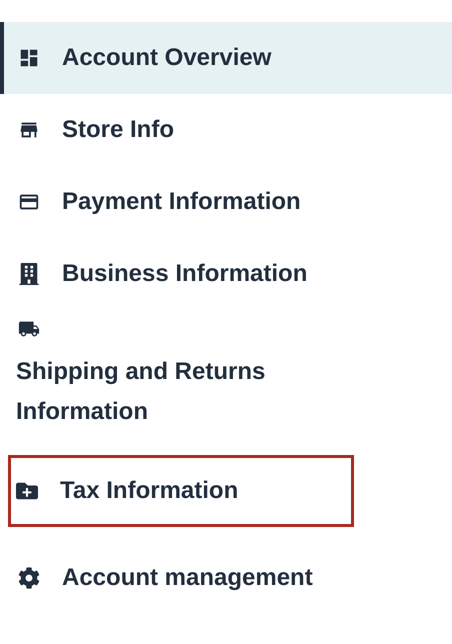  Describe the element at coordinates (226, 58) in the screenshot. I see `nav-item: Account Overview` at that location.